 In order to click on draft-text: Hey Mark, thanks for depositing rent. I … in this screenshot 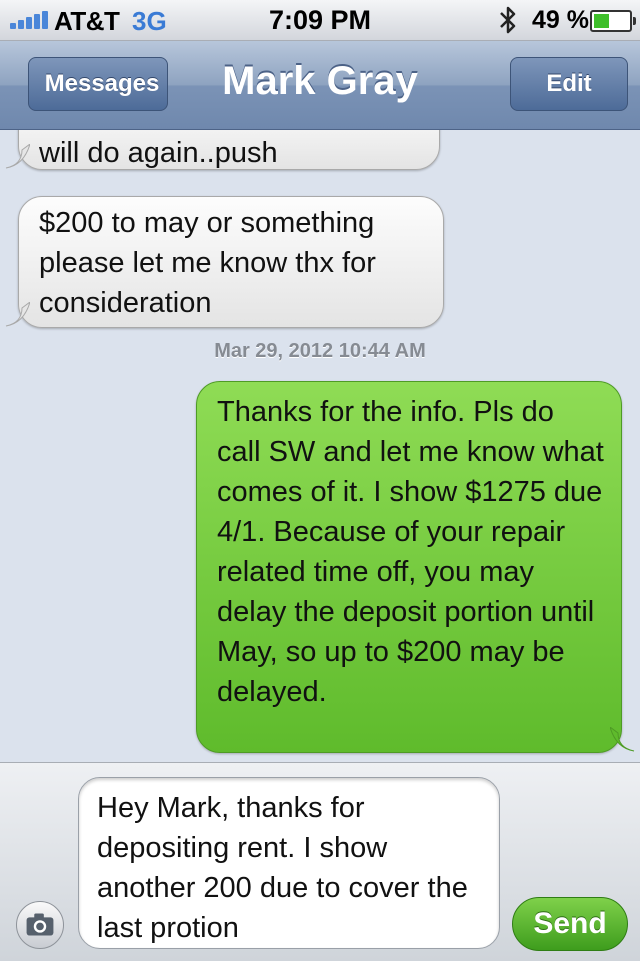, I will do `click(282, 868)`.